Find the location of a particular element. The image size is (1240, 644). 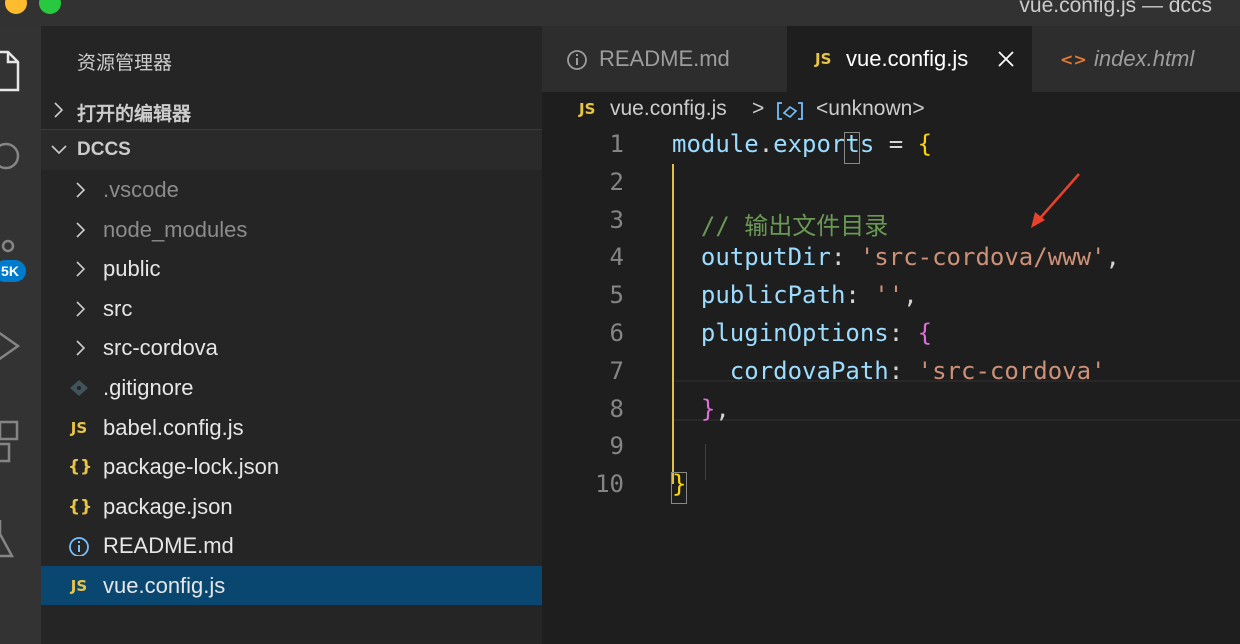

html-icon: <> is located at coordinates (1073, 59).